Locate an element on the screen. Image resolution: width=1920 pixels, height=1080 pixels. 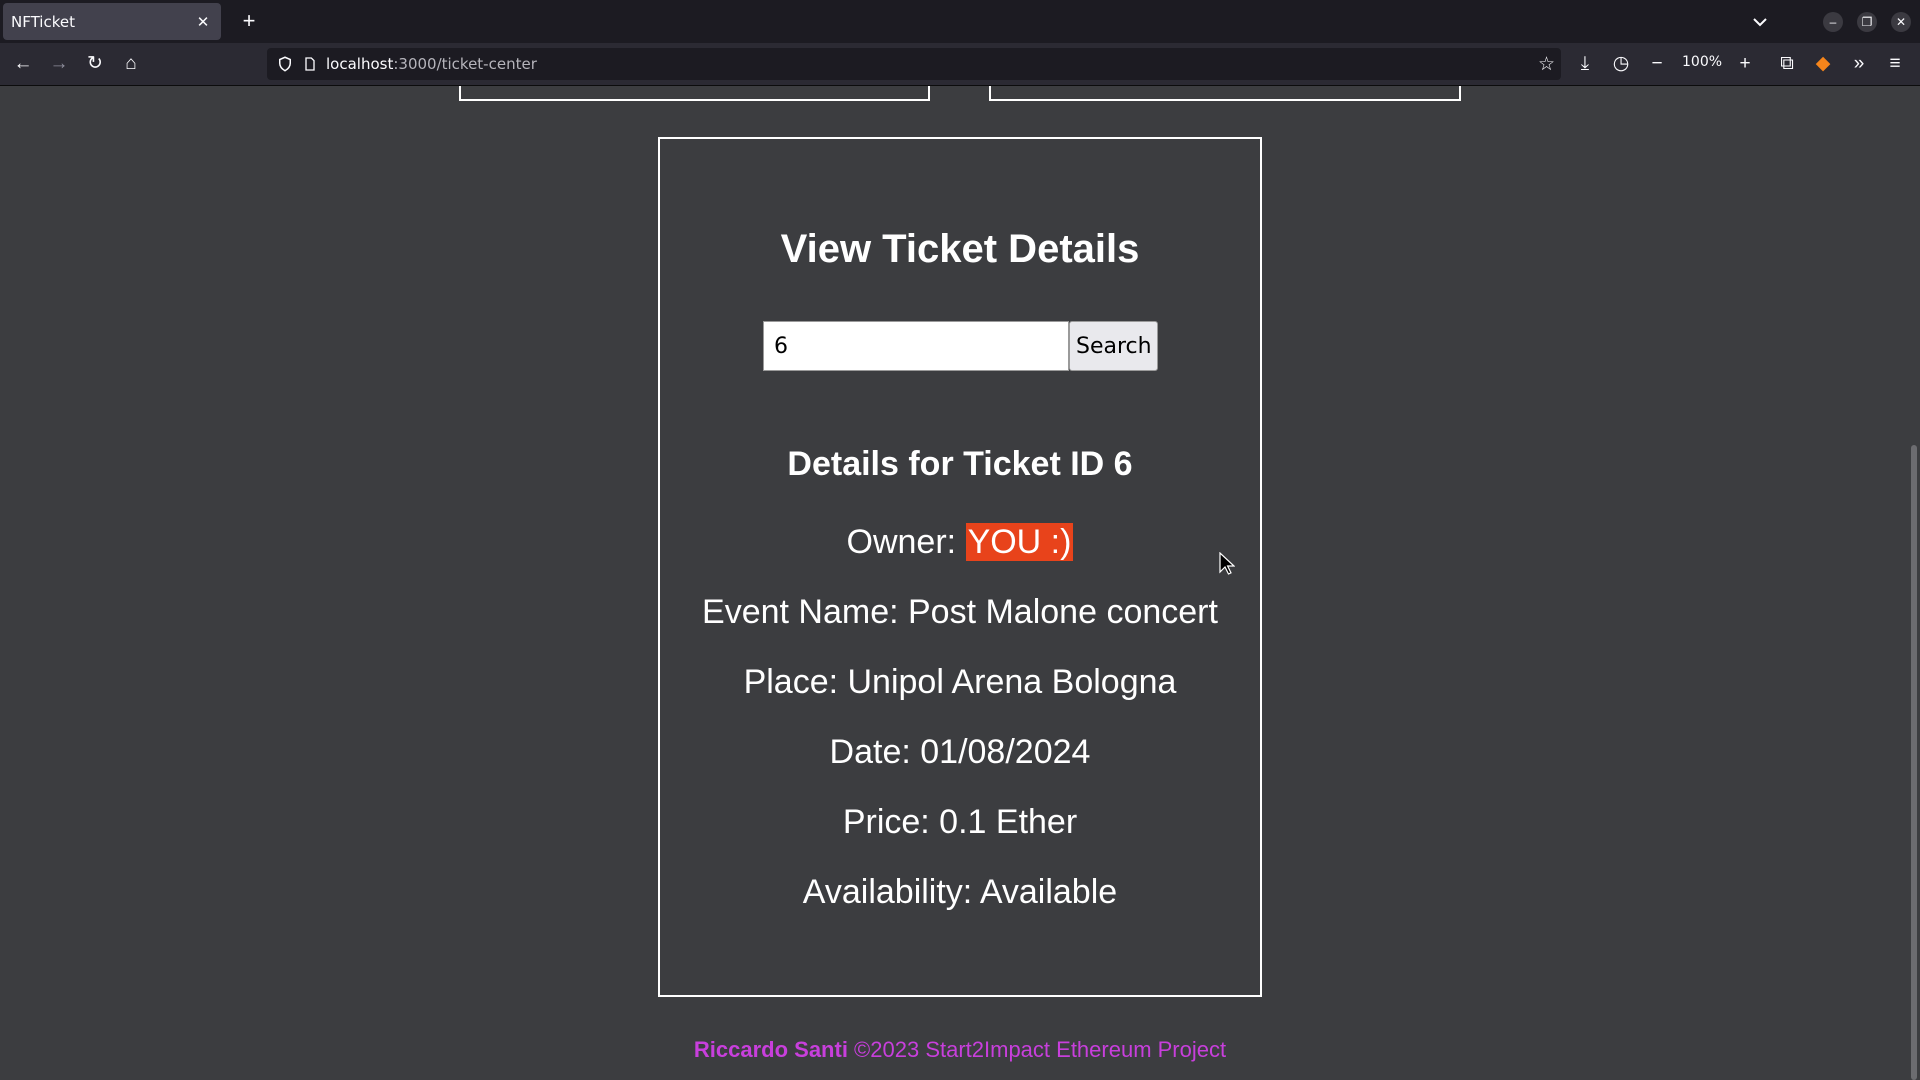
place: Place: Unipol Arena Bologna is located at coordinates (960, 682).